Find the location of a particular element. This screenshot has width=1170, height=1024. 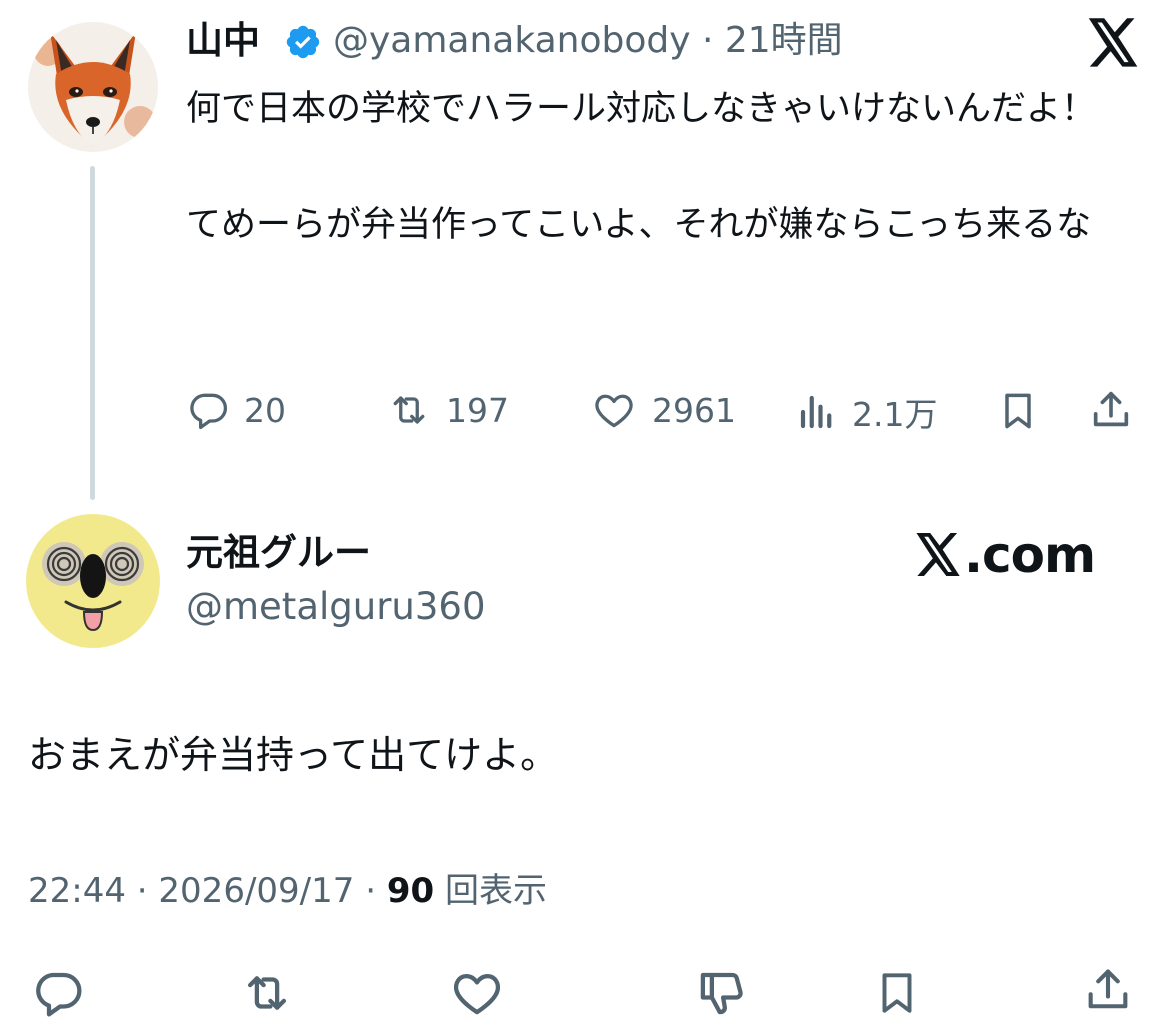

retweet-button is located at coordinates (267, 995).